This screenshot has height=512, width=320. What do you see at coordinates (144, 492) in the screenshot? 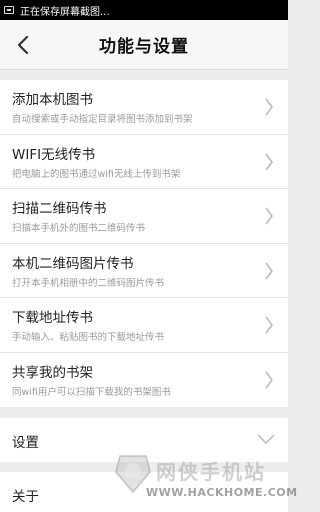
I see `about-row: 关于` at bounding box center [144, 492].